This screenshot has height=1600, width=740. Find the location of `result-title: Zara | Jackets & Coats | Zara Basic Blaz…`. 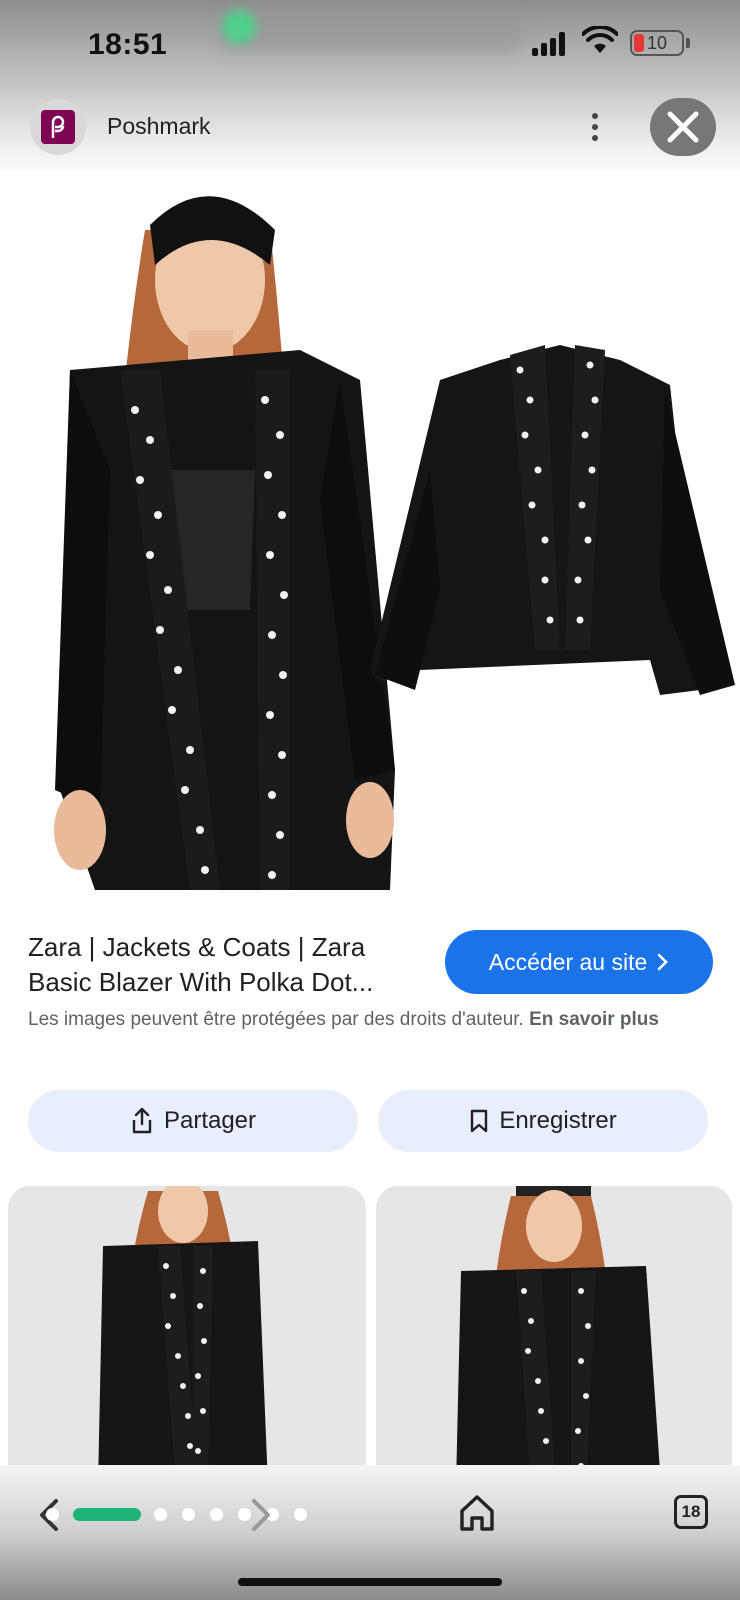

result-title: Zara | Jackets & Coats | Zara Basic Blaz… is located at coordinates (223, 965).